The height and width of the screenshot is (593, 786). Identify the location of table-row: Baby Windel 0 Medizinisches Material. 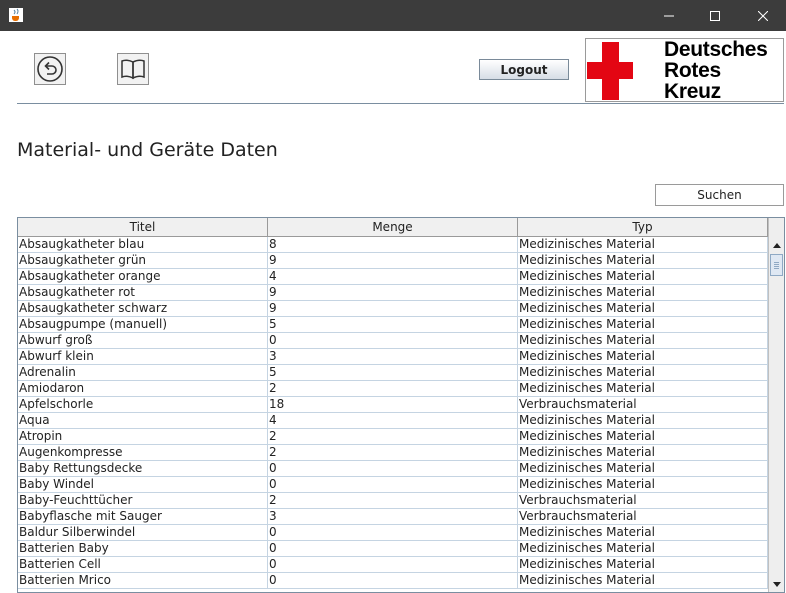
(393, 485).